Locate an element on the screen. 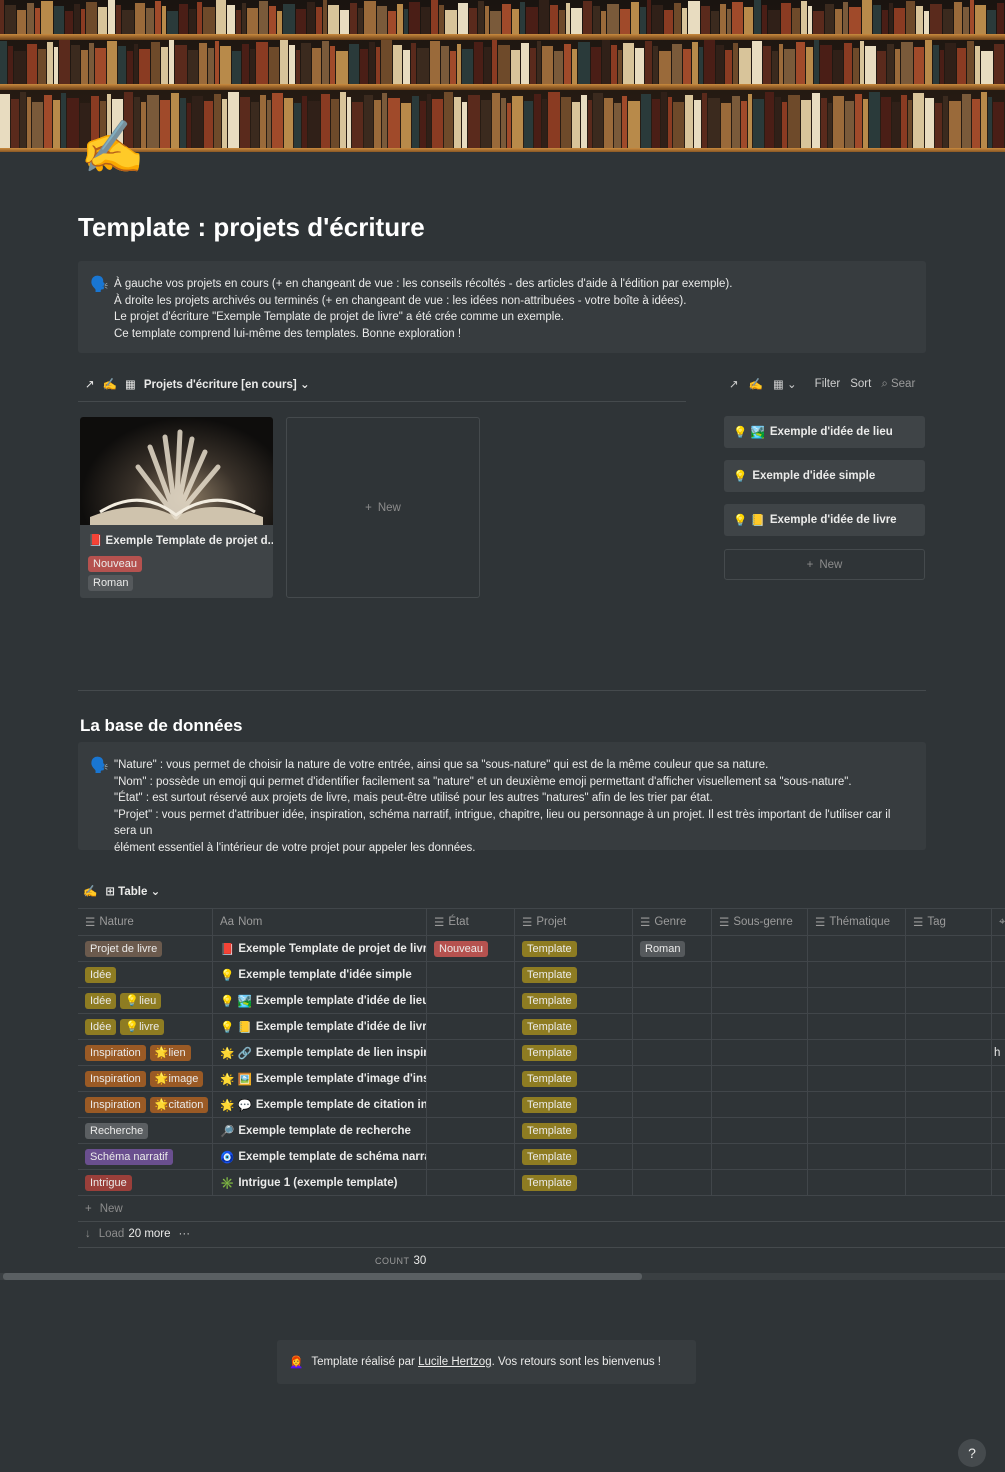 The width and height of the screenshot is (1005, 1472). search-button: ⌕ Sear is located at coordinates (898, 384).